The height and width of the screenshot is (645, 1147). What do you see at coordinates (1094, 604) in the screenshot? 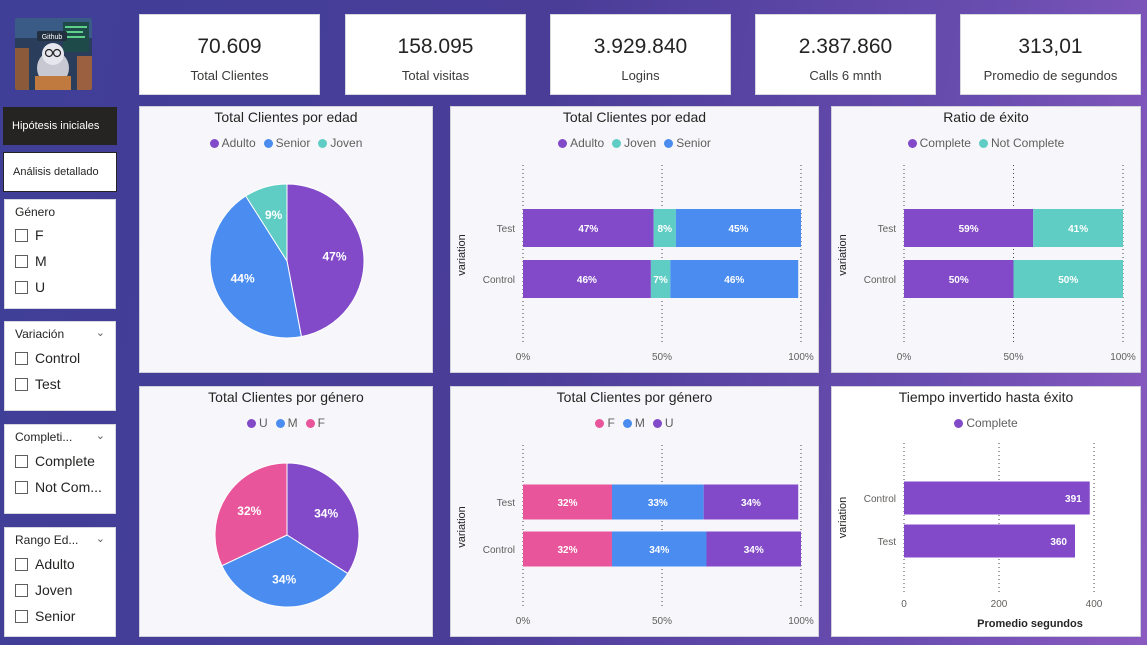
I see `x-tick-label: 400` at bounding box center [1094, 604].